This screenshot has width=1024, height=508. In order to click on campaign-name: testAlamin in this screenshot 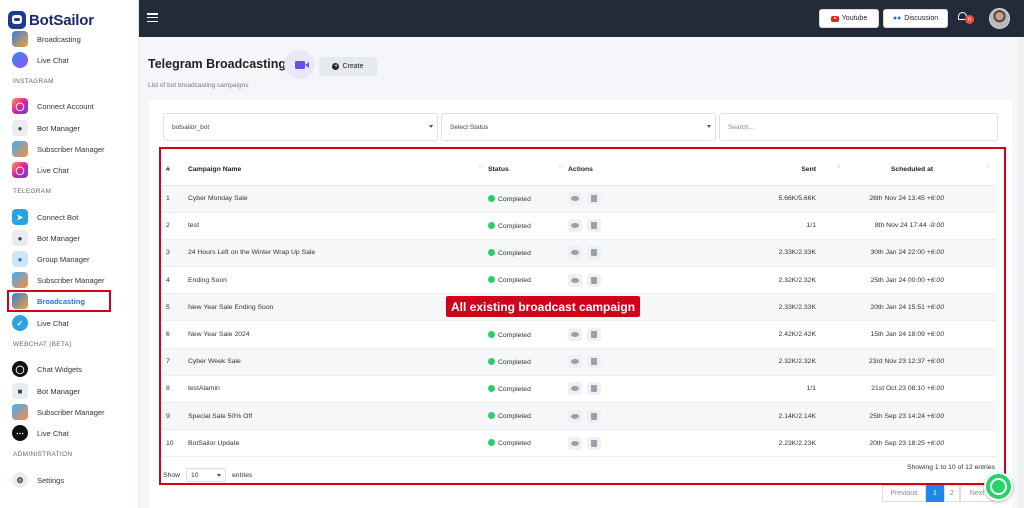, I will do `click(338, 389)`.